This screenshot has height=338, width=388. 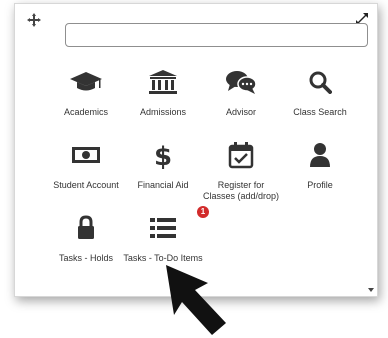 What do you see at coordinates (371, 290) in the screenshot?
I see `scroll-down-icon` at bounding box center [371, 290].